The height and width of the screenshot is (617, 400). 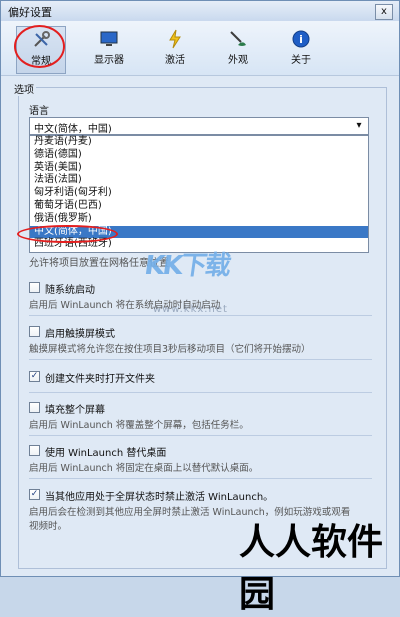 What do you see at coordinates (199, 155) in the screenshot?
I see `language-option: 德语(德国)` at bounding box center [199, 155].